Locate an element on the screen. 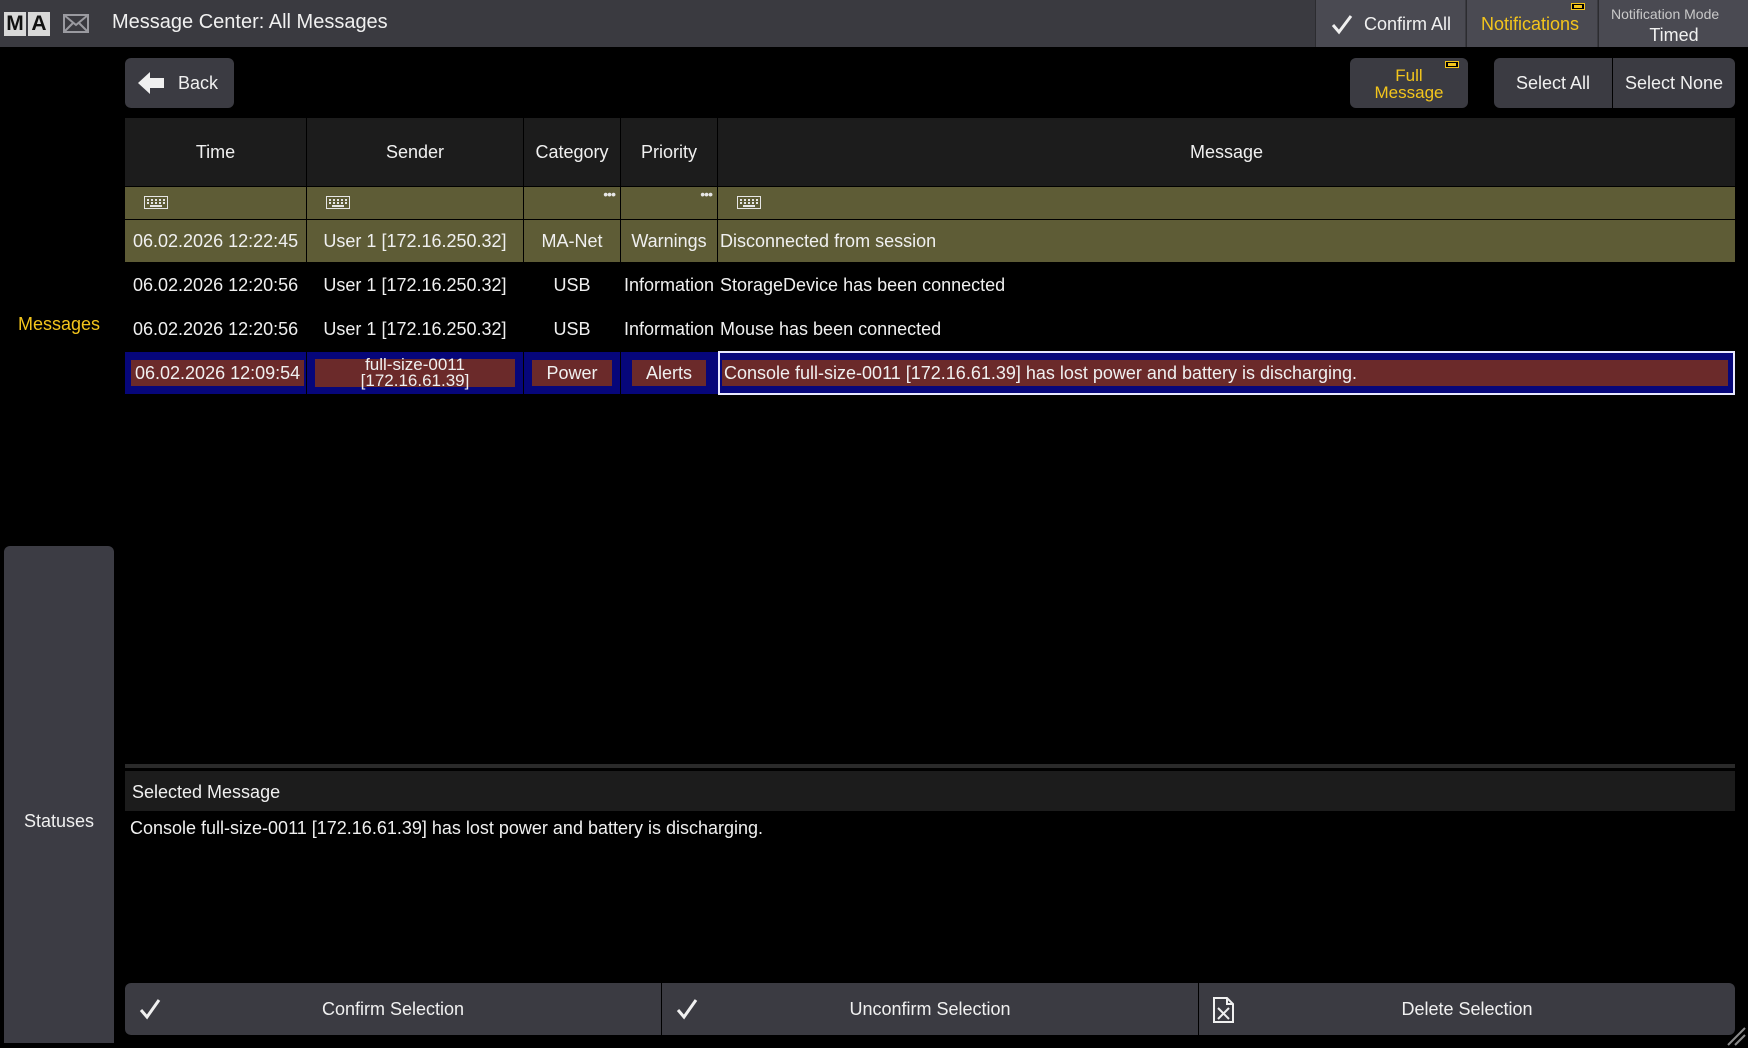 The width and height of the screenshot is (1748, 1048). selected-message-header: Selected Message is located at coordinates (930, 791).